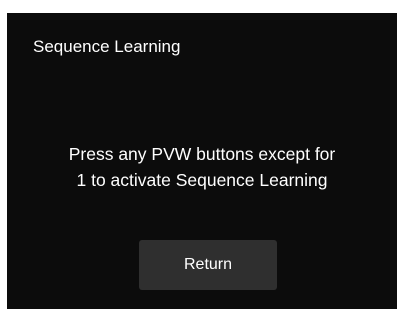  I want to click on dialog-title: Sequence Learning, so click(107, 46).